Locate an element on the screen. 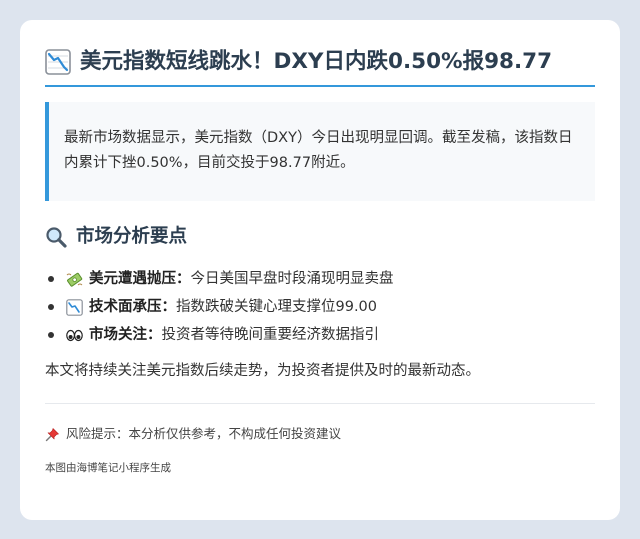  title-underline is located at coordinates (320, 86).